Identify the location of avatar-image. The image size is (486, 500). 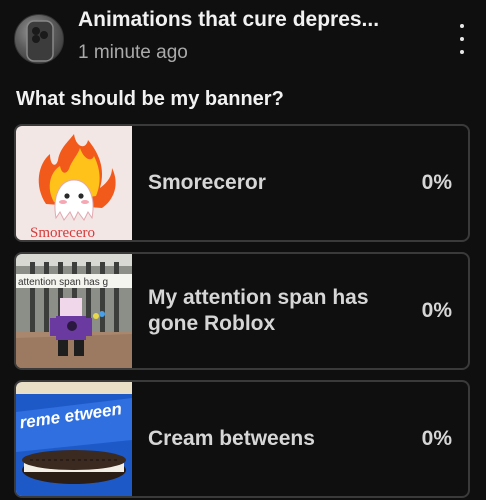
(40, 41).